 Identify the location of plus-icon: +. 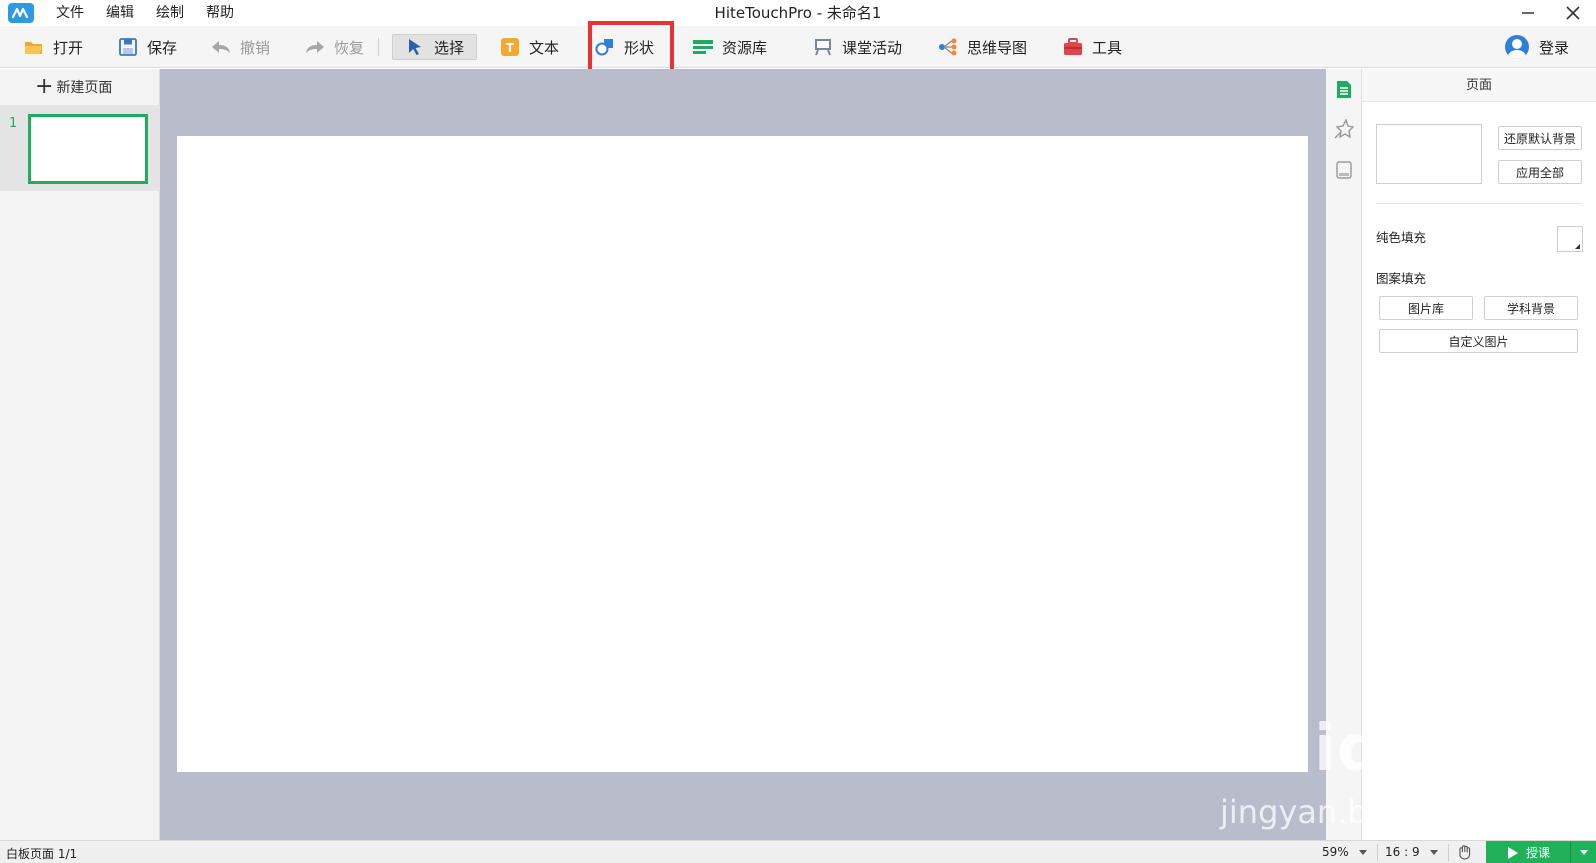
(44, 86).